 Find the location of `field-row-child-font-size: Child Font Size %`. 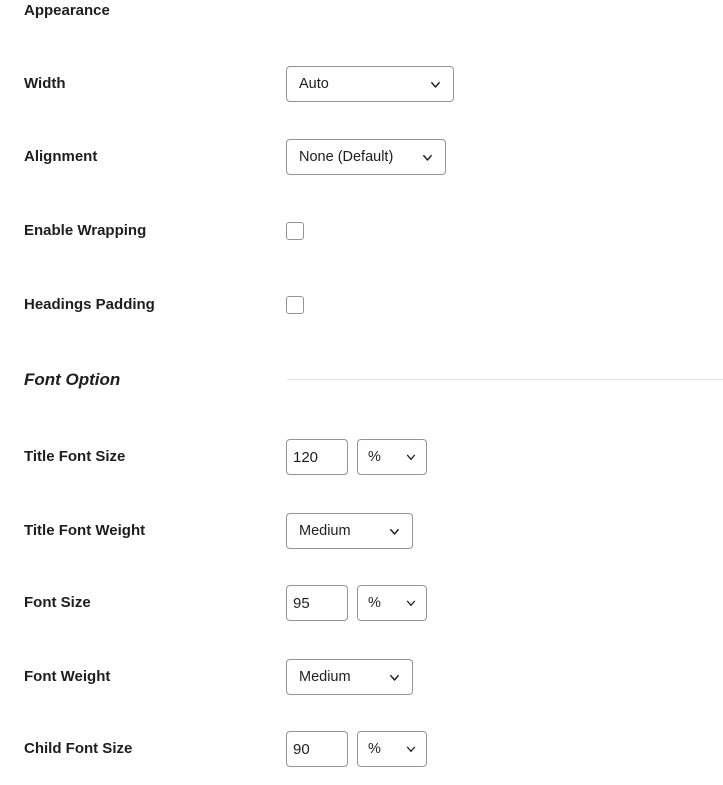

field-row-child-font-size: Child Font Size % is located at coordinates (361, 749).